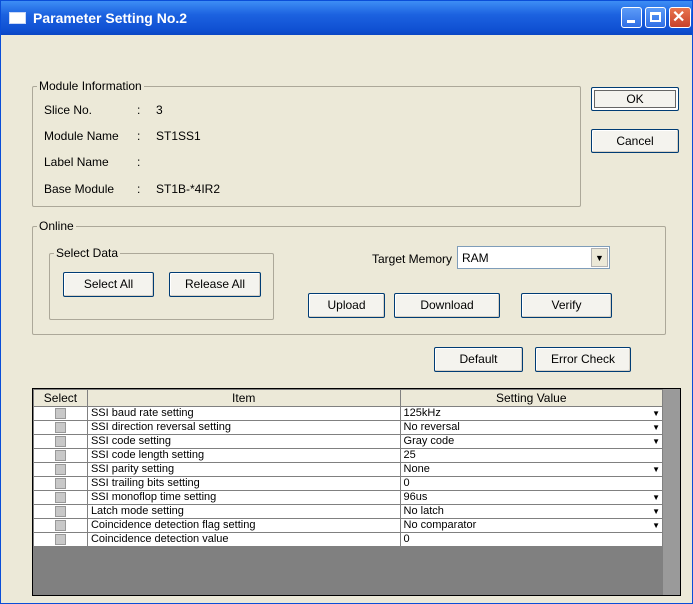  I want to click on table-row: SSI baud rate setting 125kHz ▼, so click(348, 413).